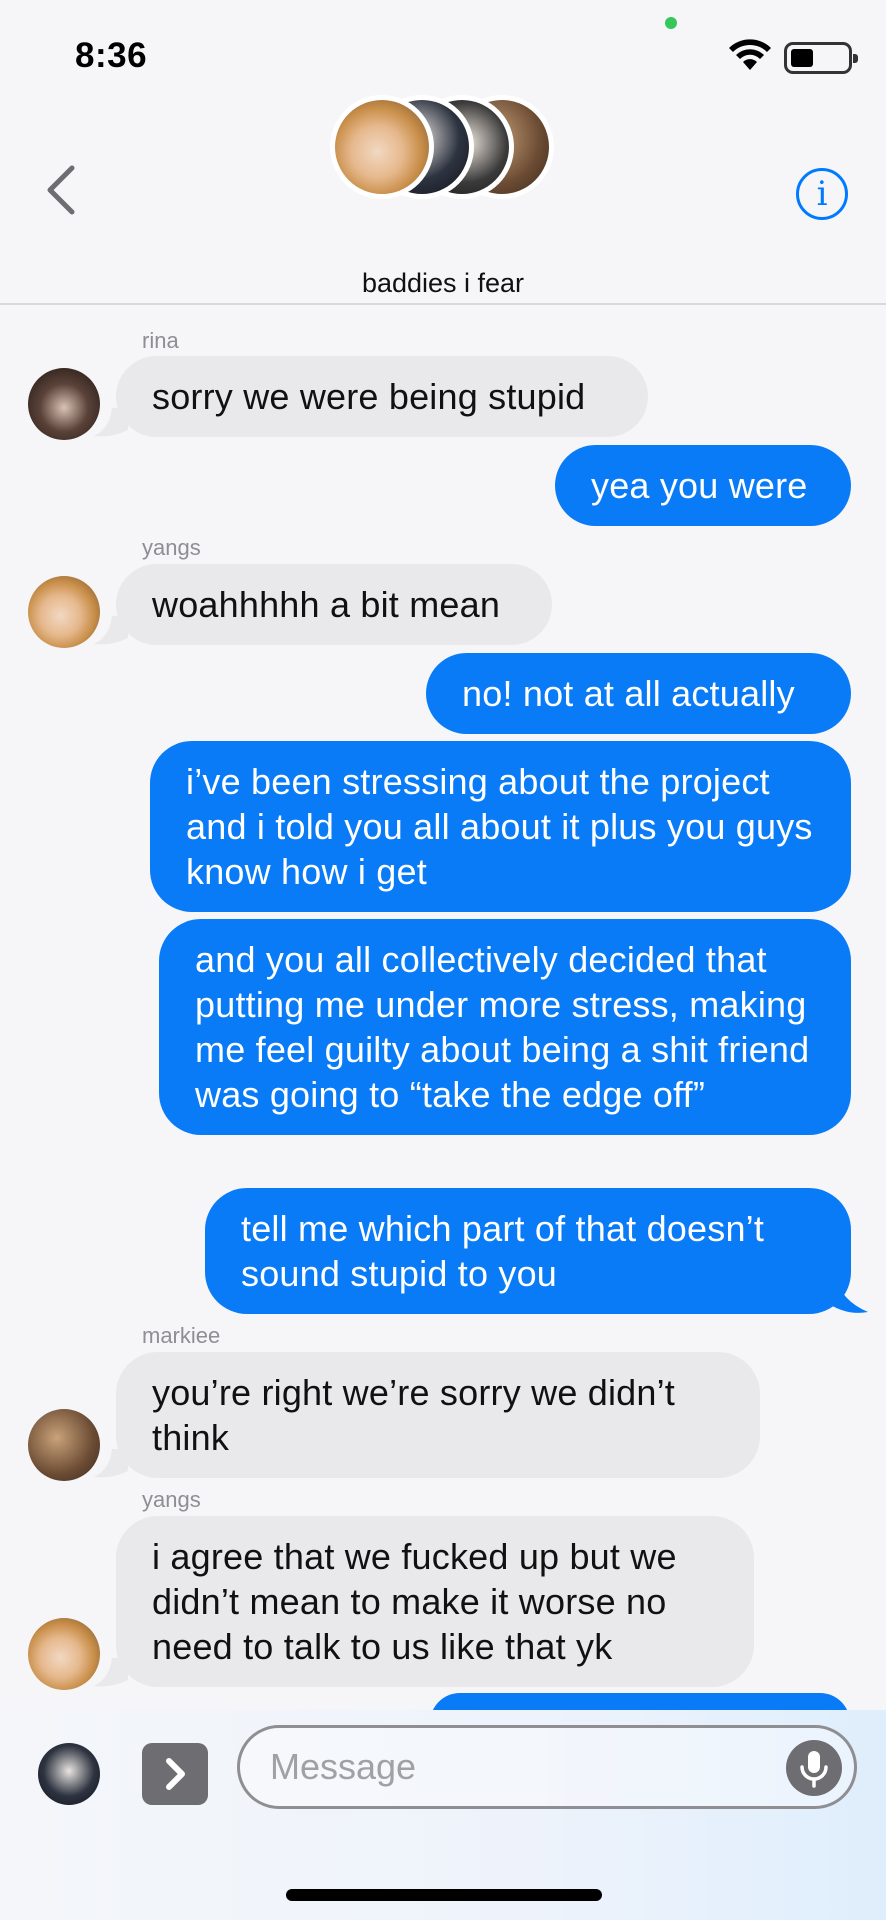  I want to click on apps-chevron-icon, so click(175, 1774).